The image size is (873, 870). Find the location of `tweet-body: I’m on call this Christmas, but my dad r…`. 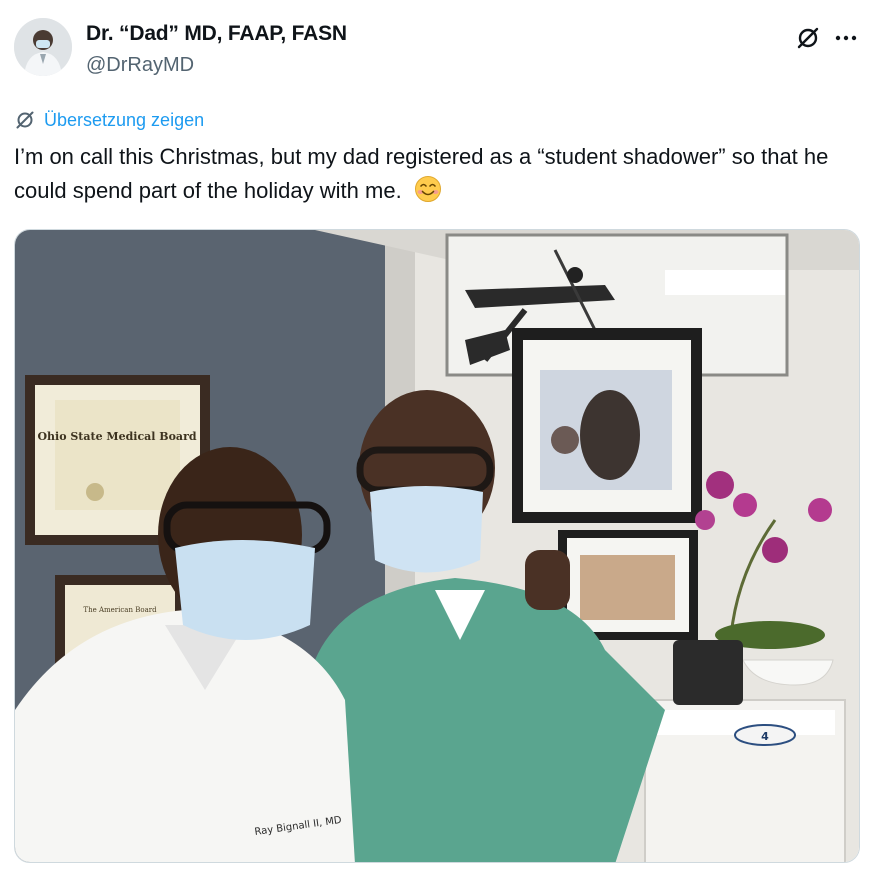

tweet-body: I’m on call this Christmas, but my dad r… is located at coordinates (429, 174).